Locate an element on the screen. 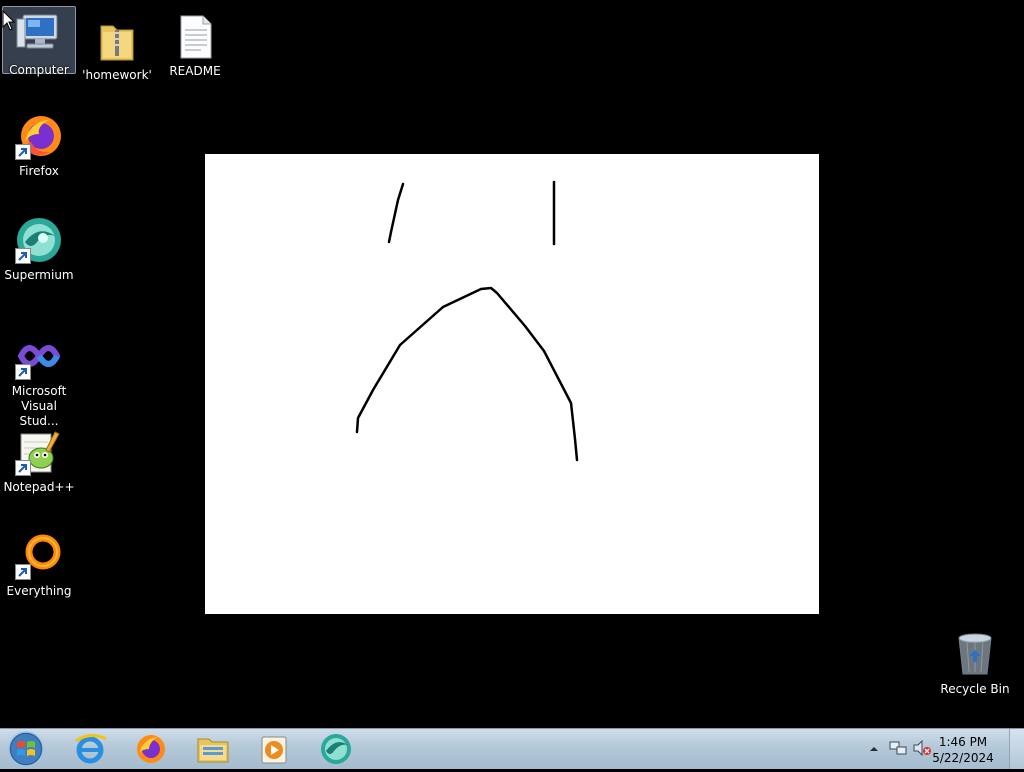 This screenshot has width=1024, height=772. notepad-plus-plus-icon is located at coordinates (39, 452).